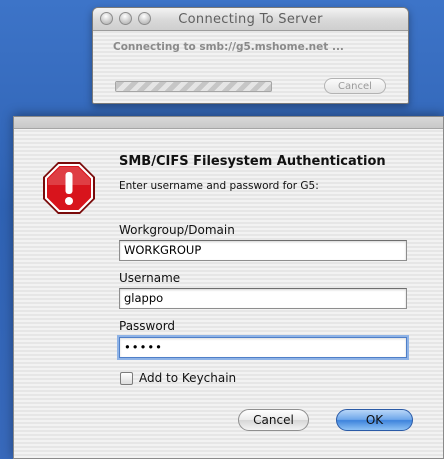 Image resolution: width=444 pixels, height=459 pixels. What do you see at coordinates (228, 123) in the screenshot?
I see `dialog-top-edge` at bounding box center [228, 123].